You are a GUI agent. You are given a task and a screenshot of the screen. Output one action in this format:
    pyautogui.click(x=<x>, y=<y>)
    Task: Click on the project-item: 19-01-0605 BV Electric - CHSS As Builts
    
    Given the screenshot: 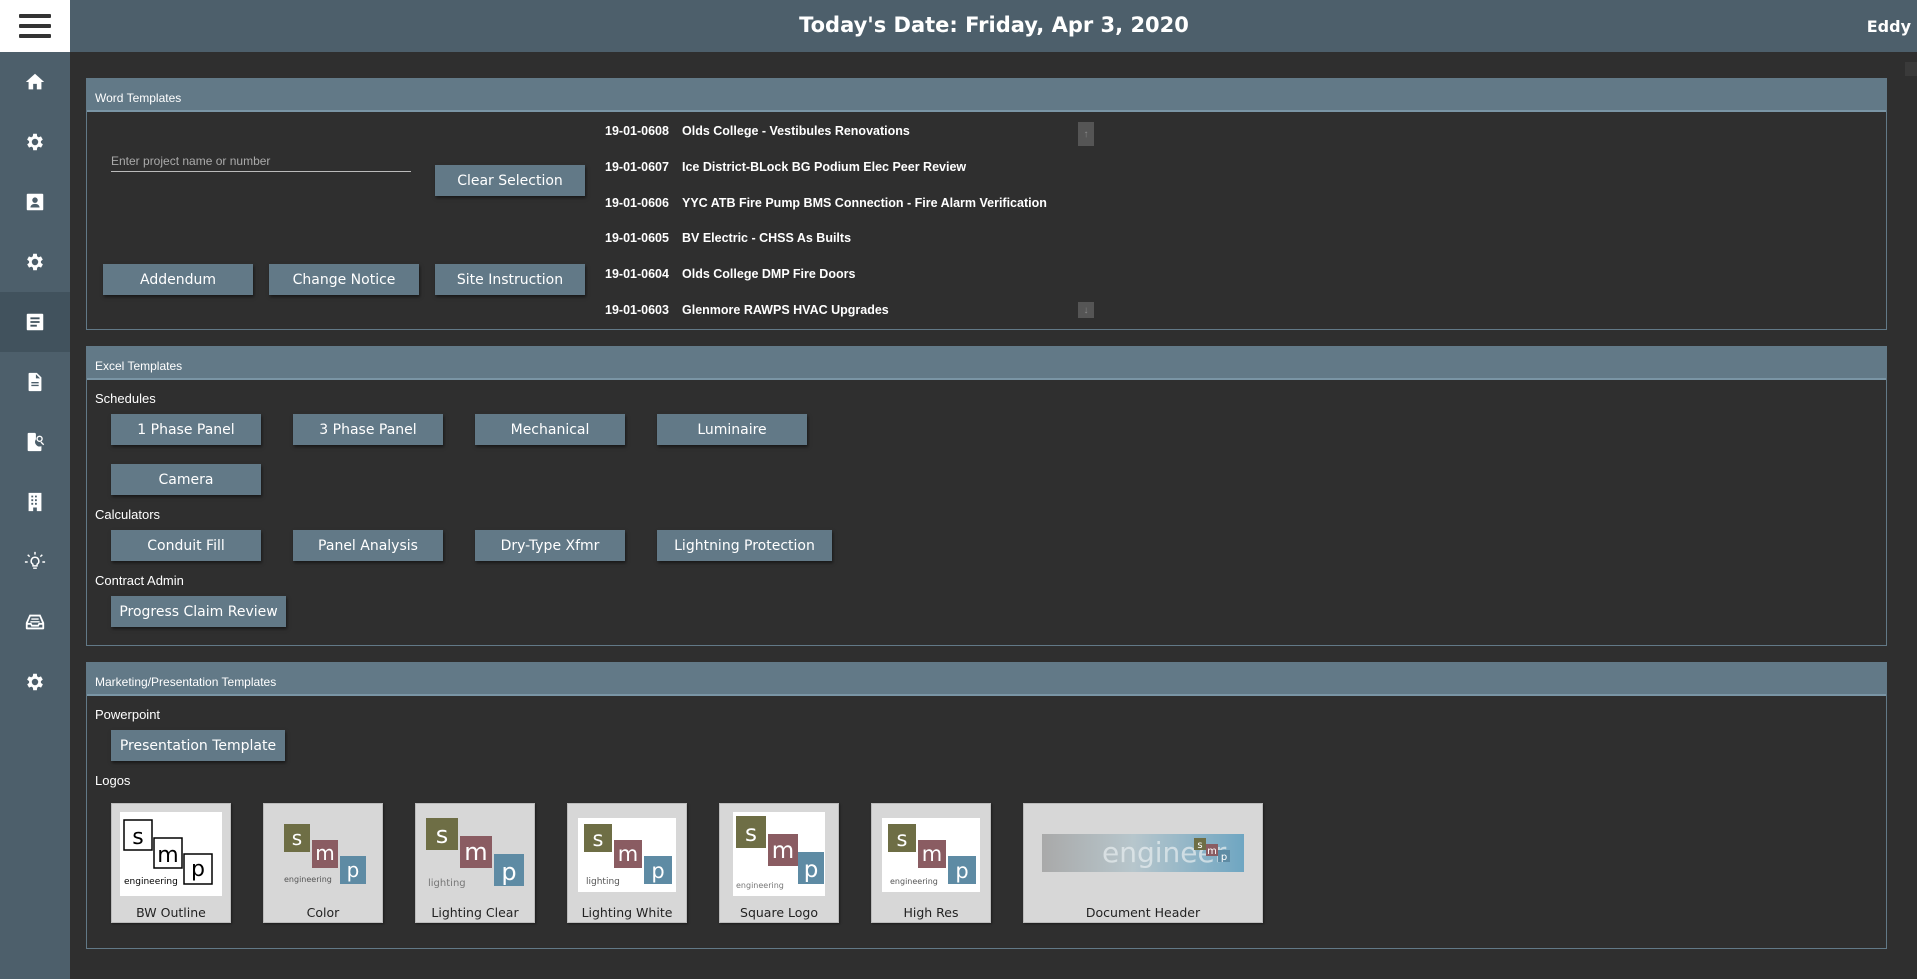 What is the action you would take?
    pyautogui.click(x=728, y=238)
    